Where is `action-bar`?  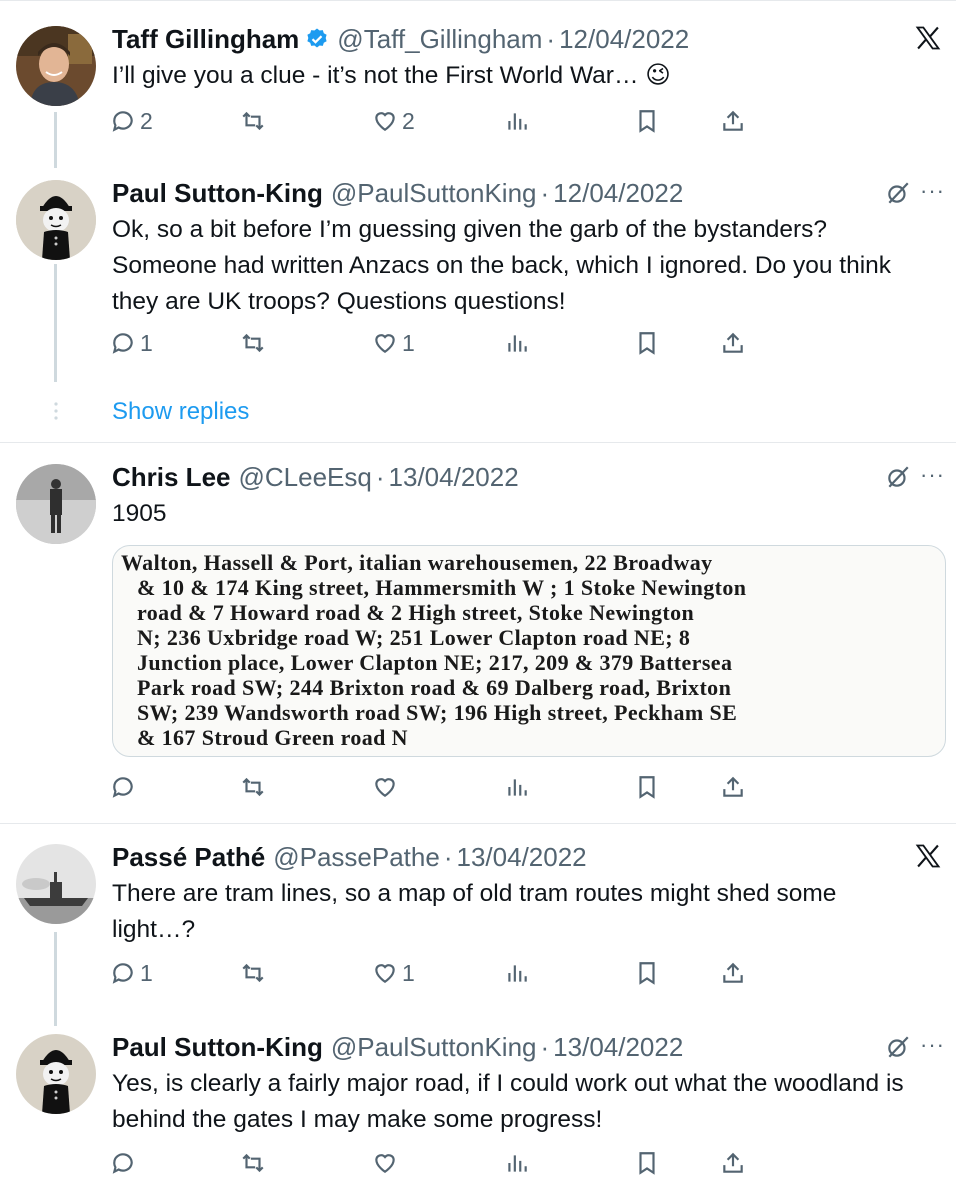 action-bar is located at coordinates (470, 787).